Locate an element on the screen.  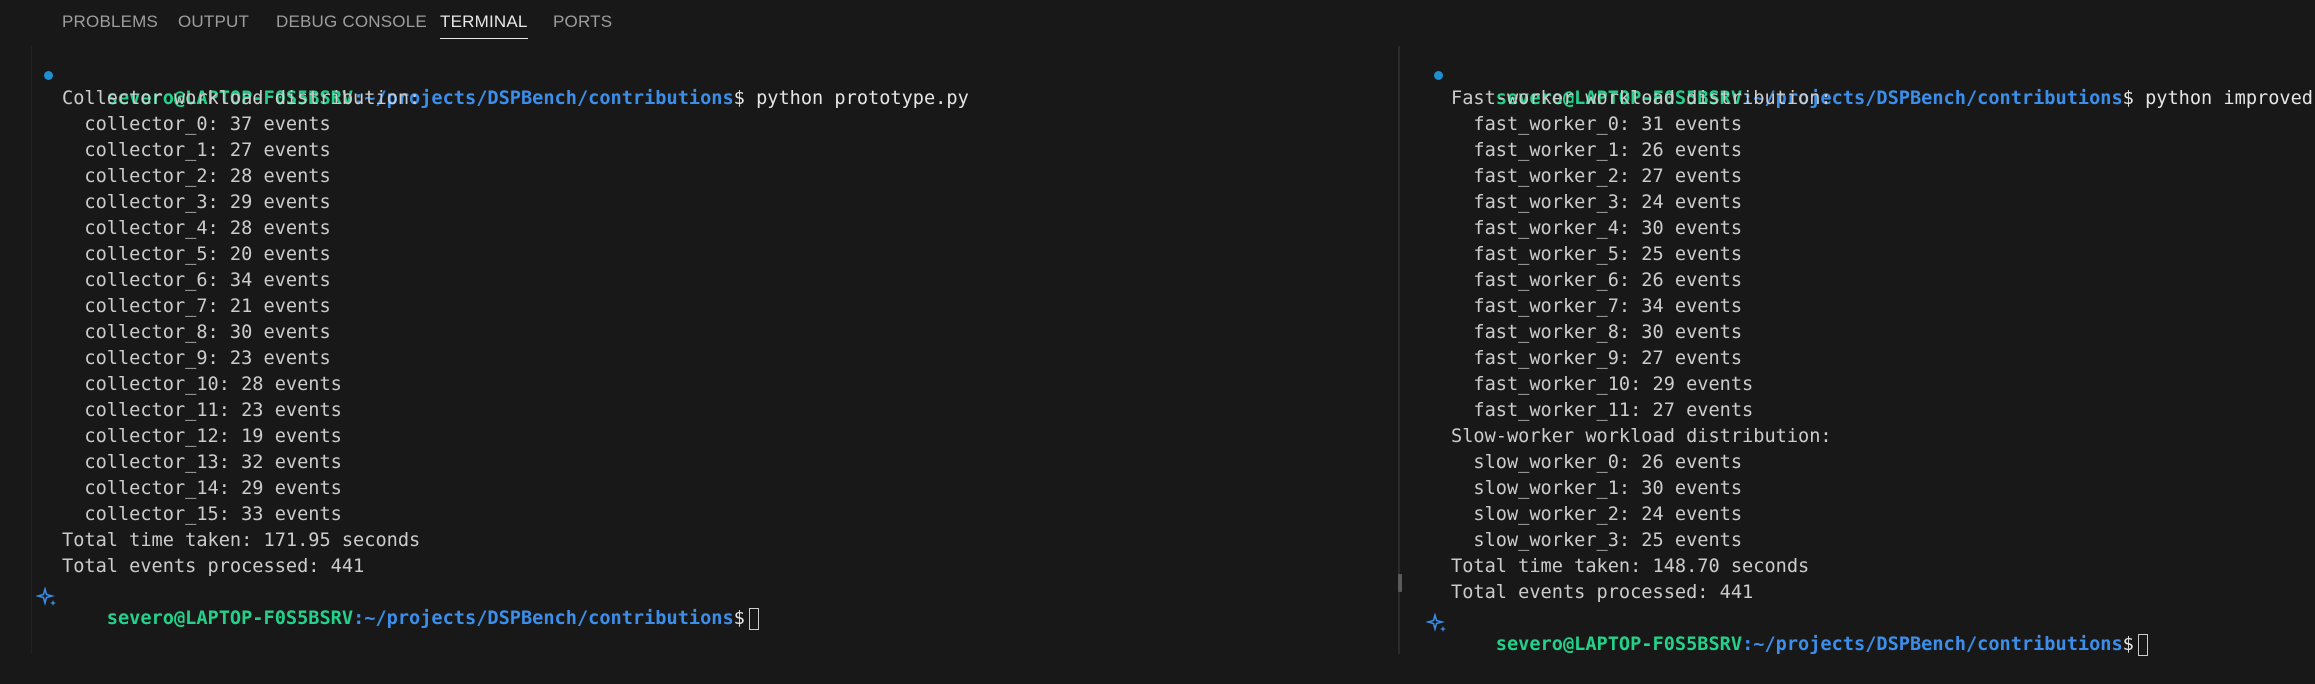
output-line: fast_worker_2: 27 events is located at coordinates (1597, 176).